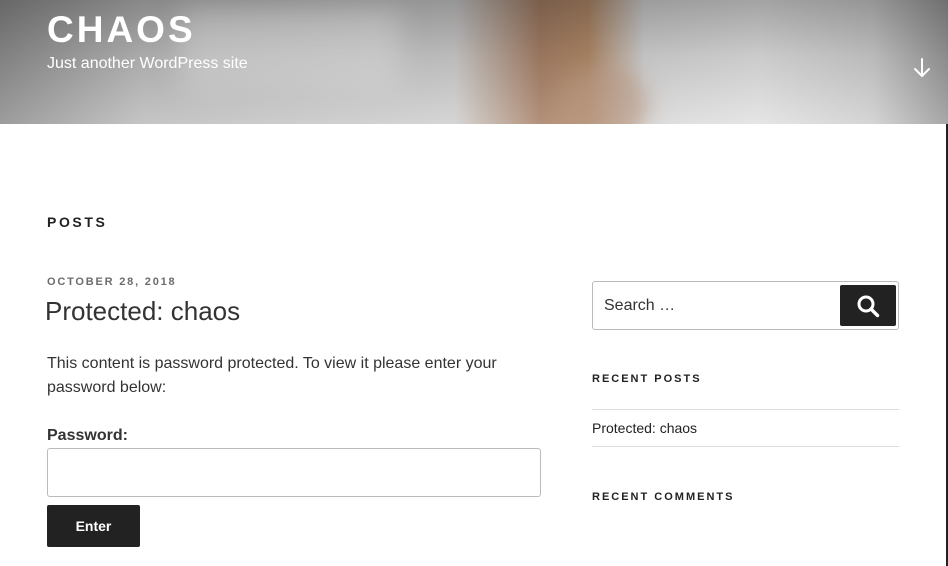 Image resolution: width=948 pixels, height=566 pixels. I want to click on header-image-blur, so click(605, 97).